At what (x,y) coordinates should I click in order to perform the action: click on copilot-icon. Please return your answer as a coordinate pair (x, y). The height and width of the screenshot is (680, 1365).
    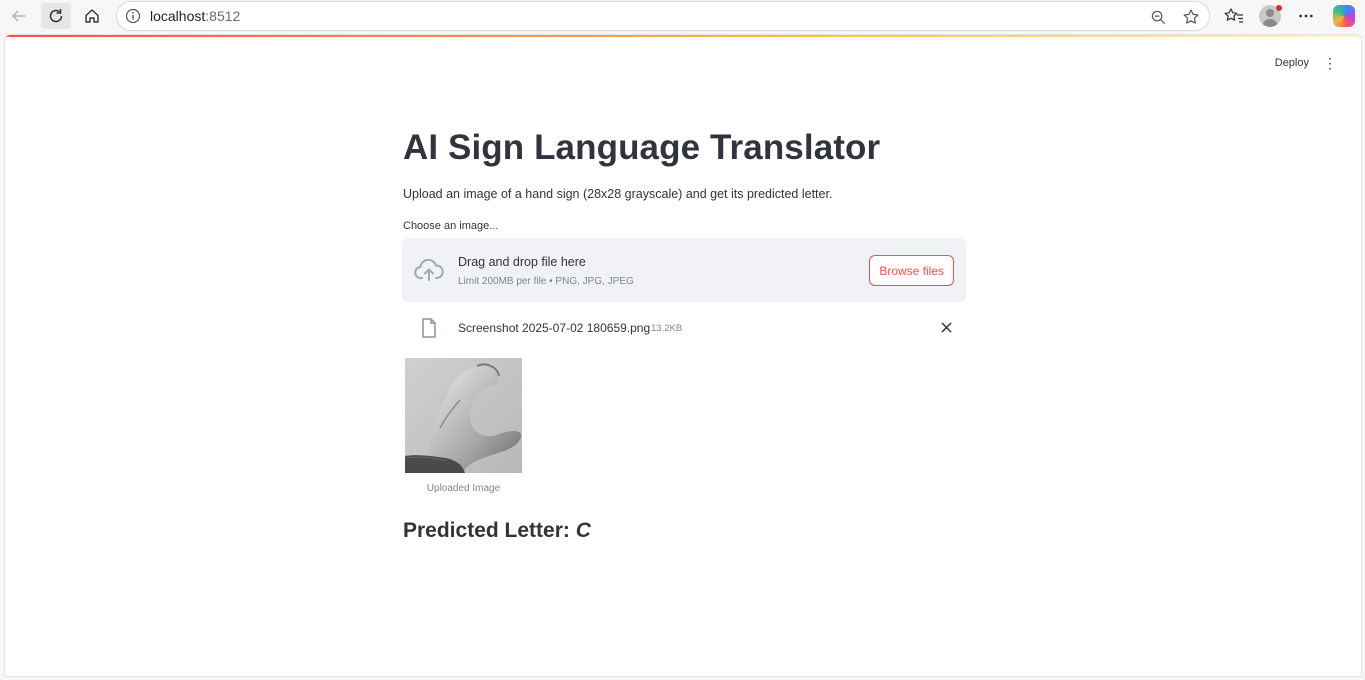
    Looking at the image, I should click on (1344, 16).